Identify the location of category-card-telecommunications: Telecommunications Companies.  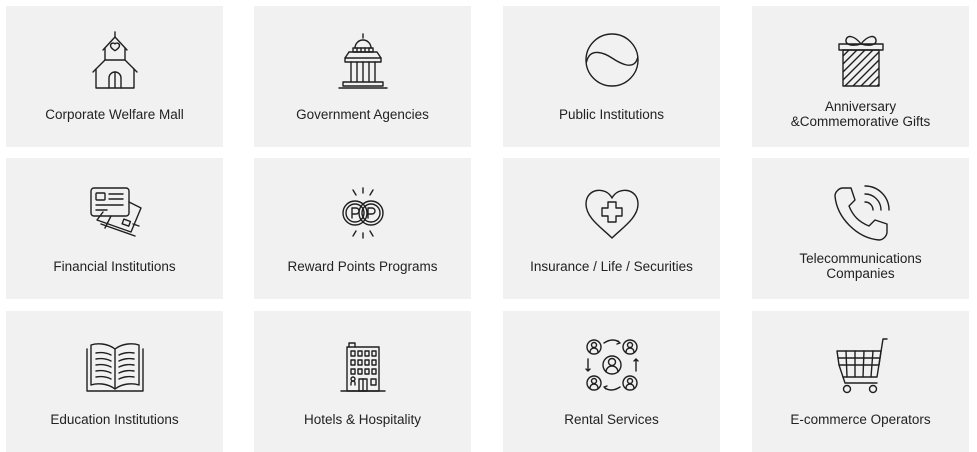
(860, 228).